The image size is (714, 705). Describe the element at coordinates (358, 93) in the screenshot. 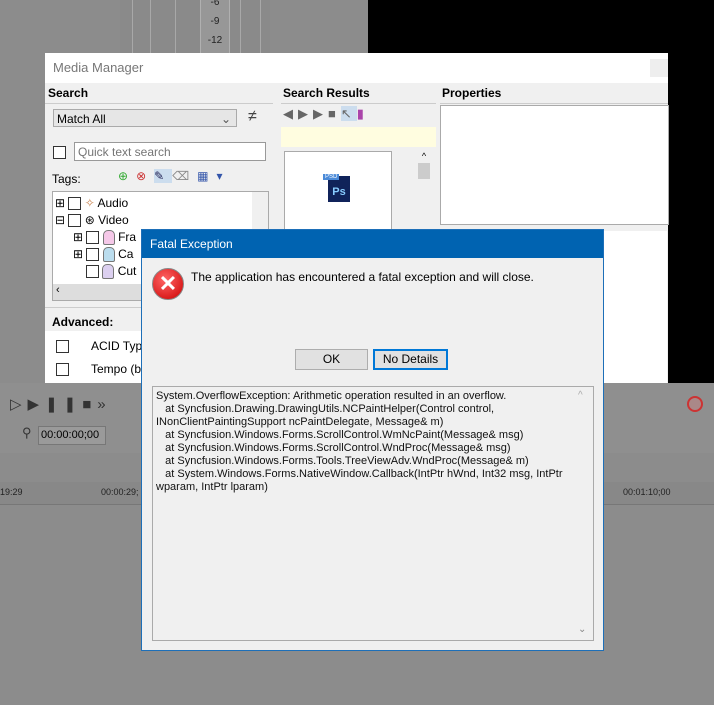

I see `results-header: Search Results` at that location.